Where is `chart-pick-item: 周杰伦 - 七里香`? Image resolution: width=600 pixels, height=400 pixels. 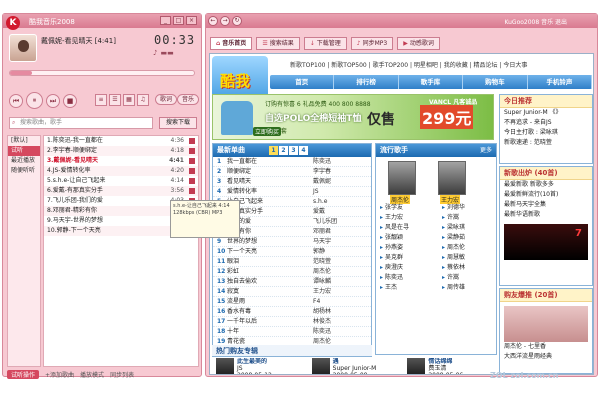
chart-pick-item: 周杰伦 - 七里香 is located at coordinates (546, 347).